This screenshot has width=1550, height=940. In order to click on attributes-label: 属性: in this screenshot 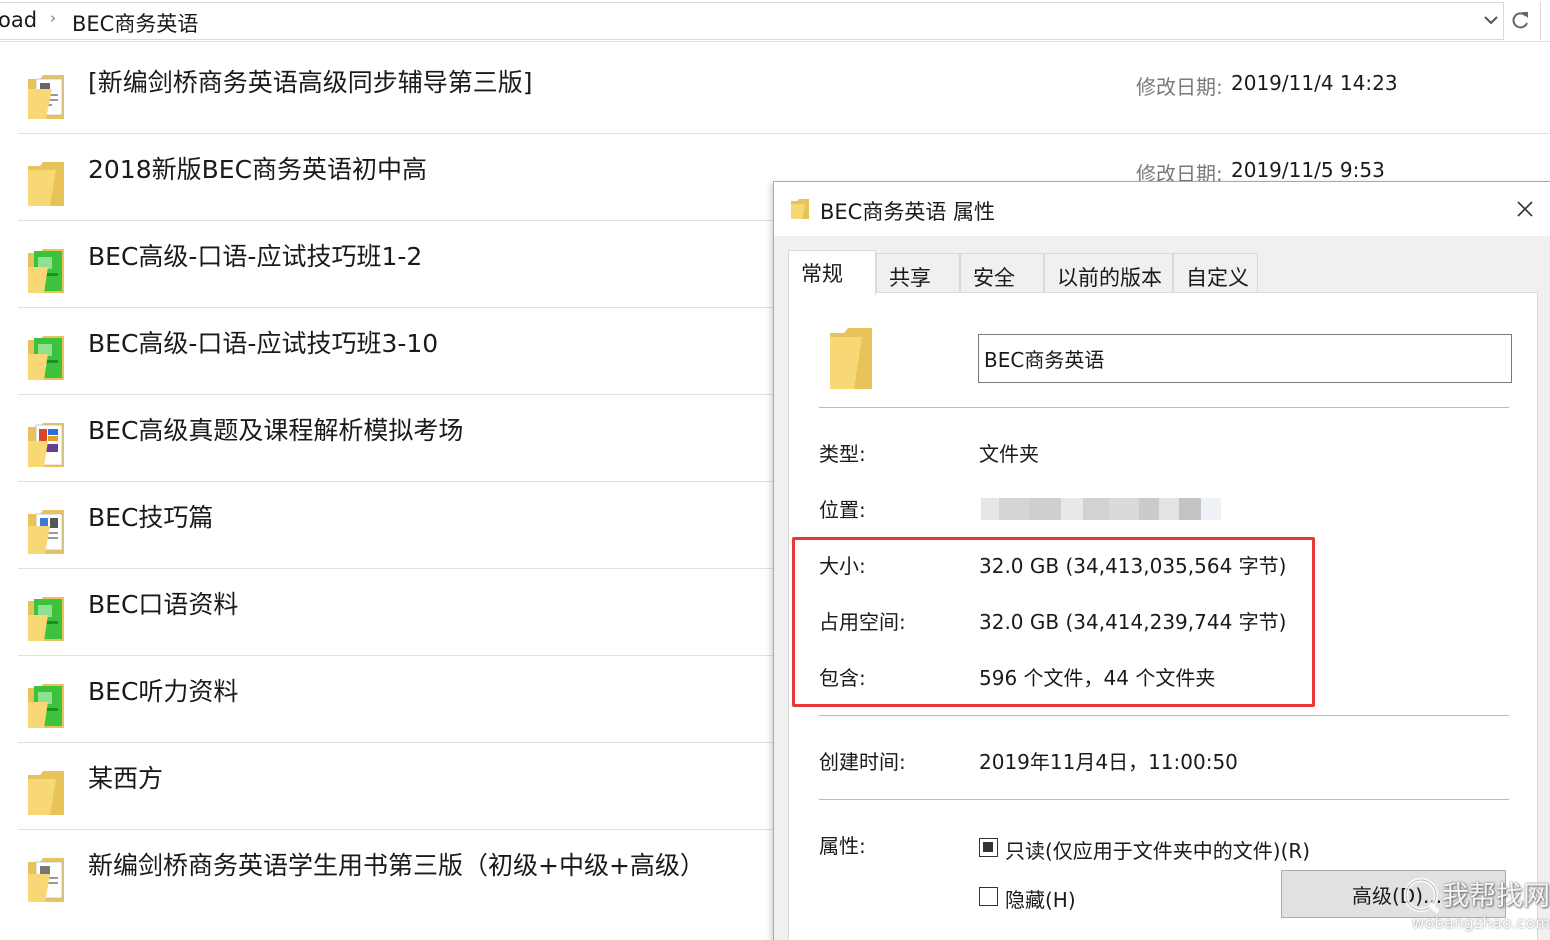, I will do `click(842, 846)`.